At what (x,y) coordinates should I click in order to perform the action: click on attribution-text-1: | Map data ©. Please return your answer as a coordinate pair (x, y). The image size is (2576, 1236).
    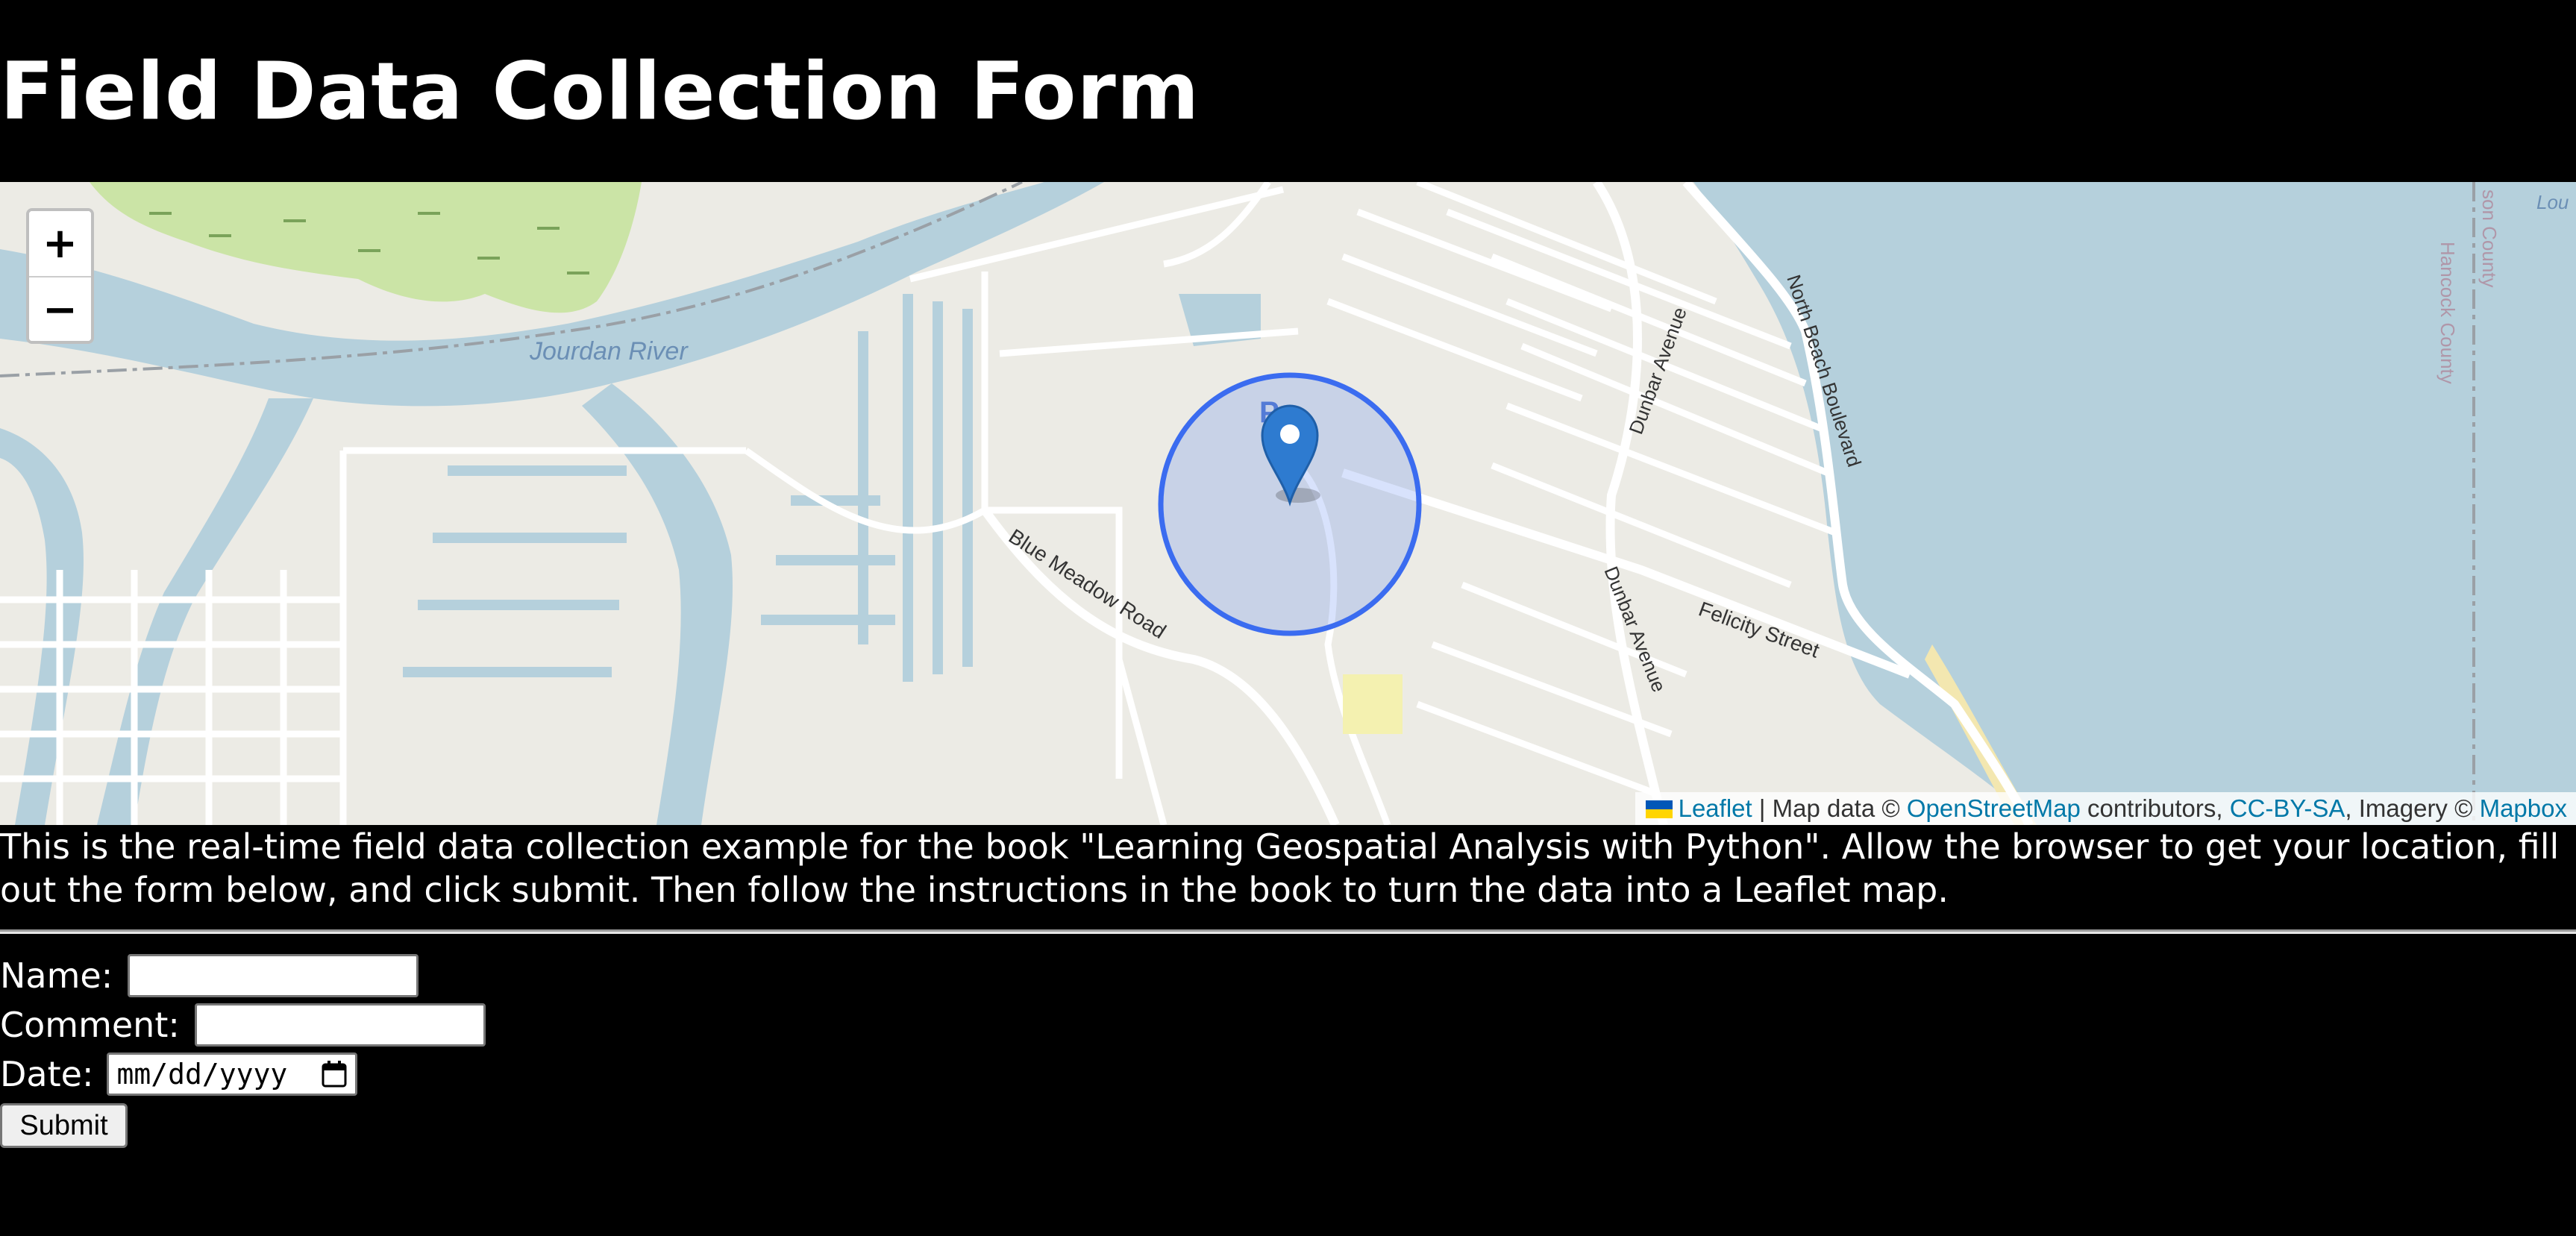
    Looking at the image, I should click on (1830, 808).